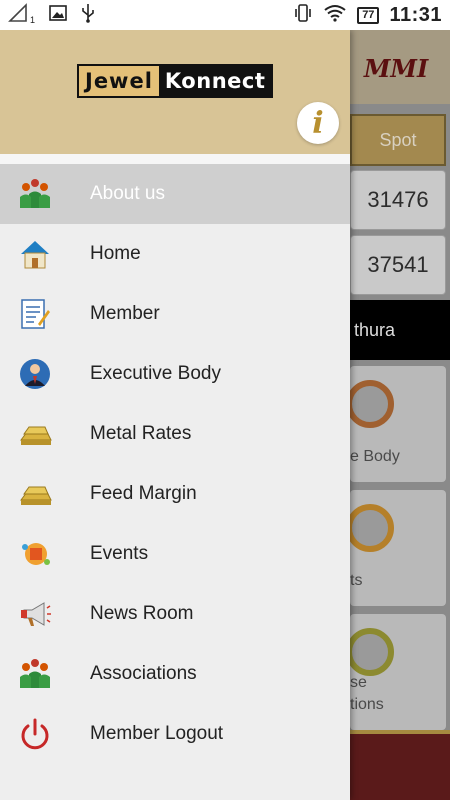 This screenshot has height=800, width=450. I want to click on member-form-icon, so click(35, 314).